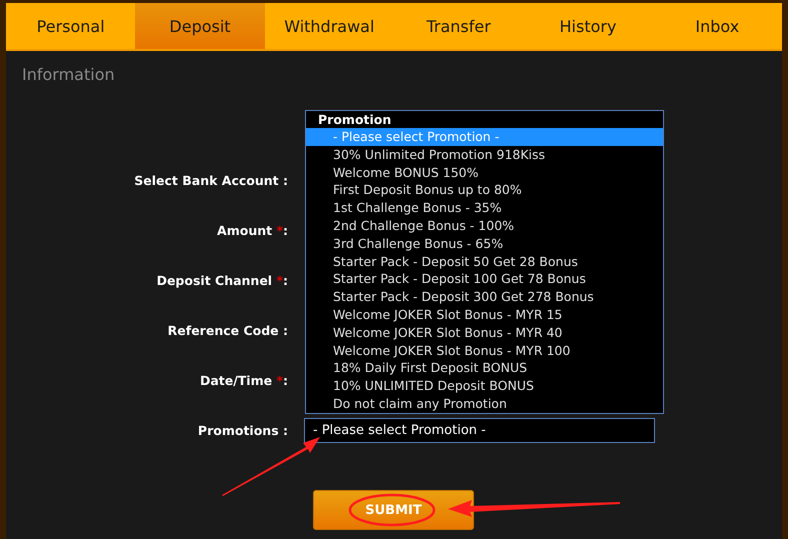 Image resolution: width=788 pixels, height=539 pixels. Describe the element at coordinates (484, 368) in the screenshot. I see `dropdown-option: 18% Daily First Deposit BONUS` at that location.